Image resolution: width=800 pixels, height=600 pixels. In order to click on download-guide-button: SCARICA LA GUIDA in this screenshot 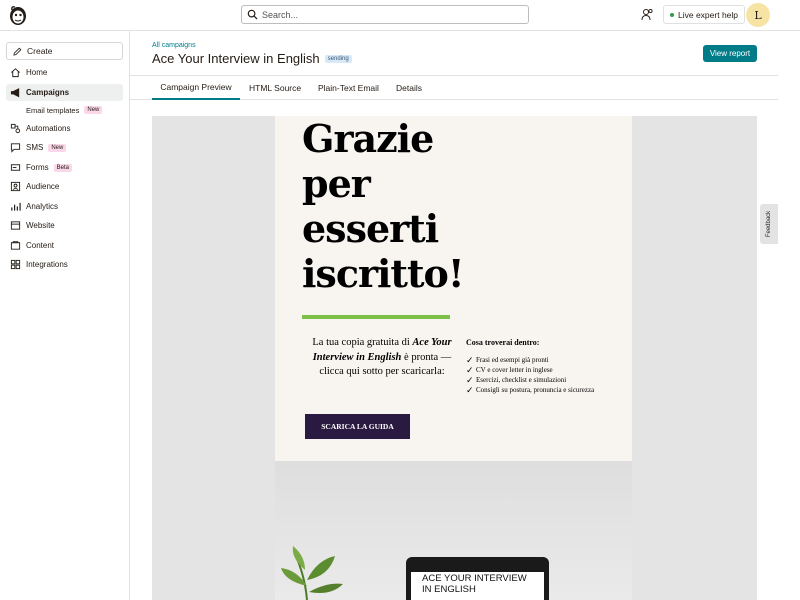, I will do `click(357, 426)`.